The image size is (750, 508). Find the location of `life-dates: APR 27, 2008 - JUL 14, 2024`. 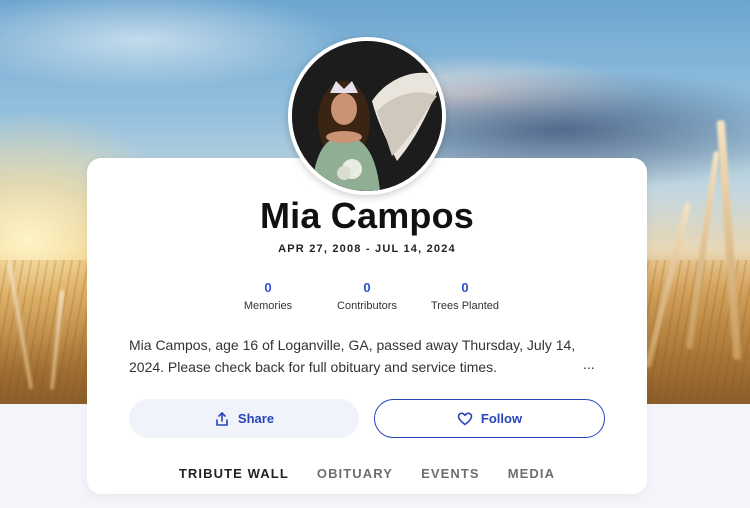

life-dates: APR 27, 2008 - JUL 14, 2024 is located at coordinates (367, 249).